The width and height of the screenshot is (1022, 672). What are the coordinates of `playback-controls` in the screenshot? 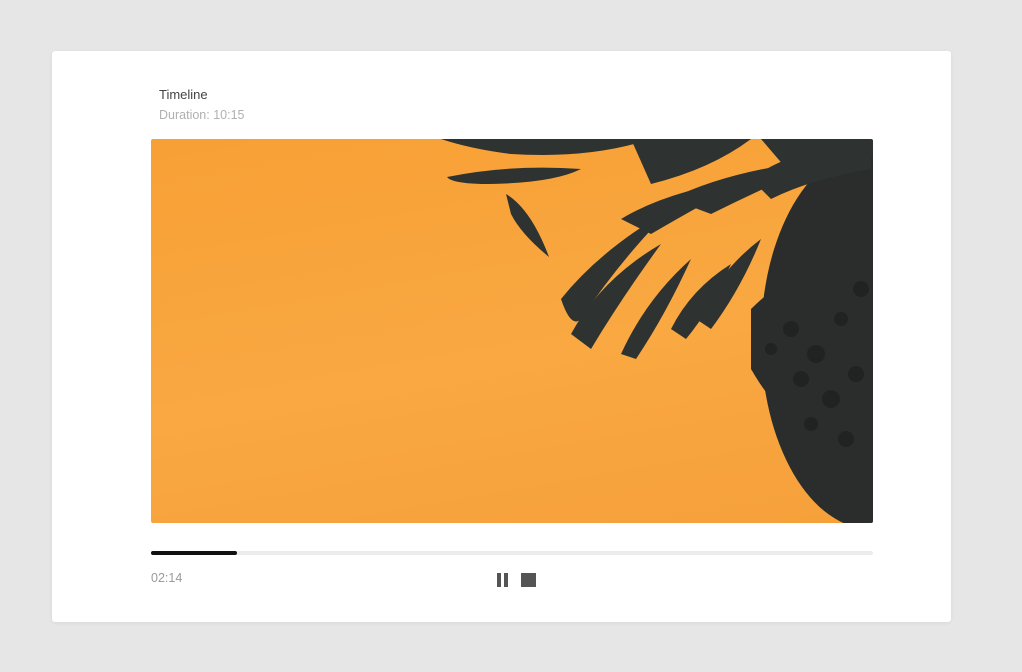 It's located at (515, 580).